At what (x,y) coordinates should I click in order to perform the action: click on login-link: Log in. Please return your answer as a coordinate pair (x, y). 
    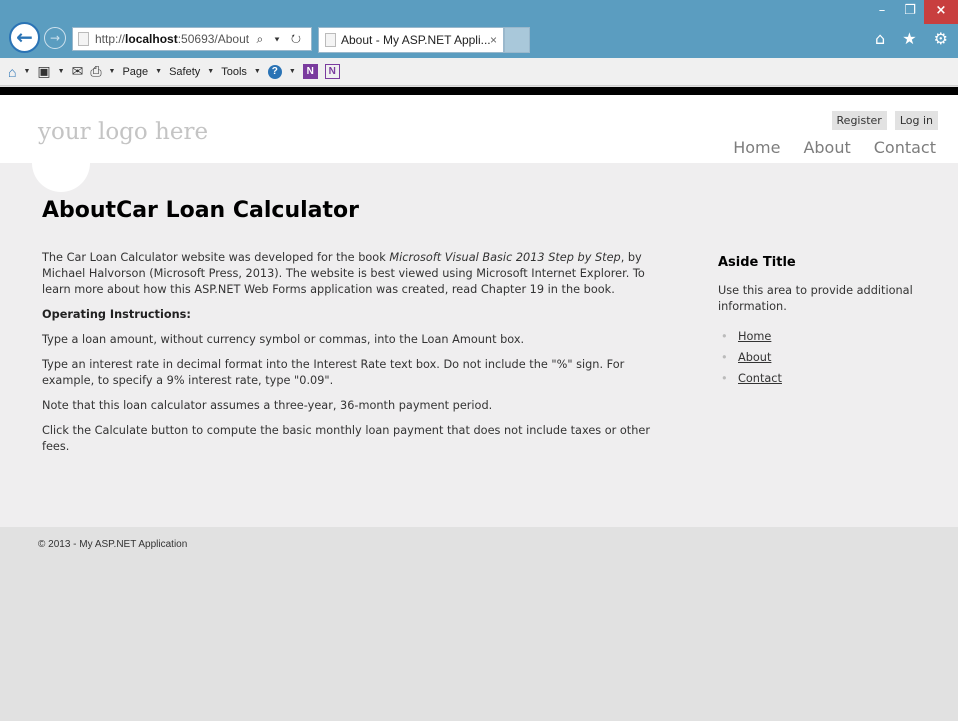
    Looking at the image, I should click on (916, 120).